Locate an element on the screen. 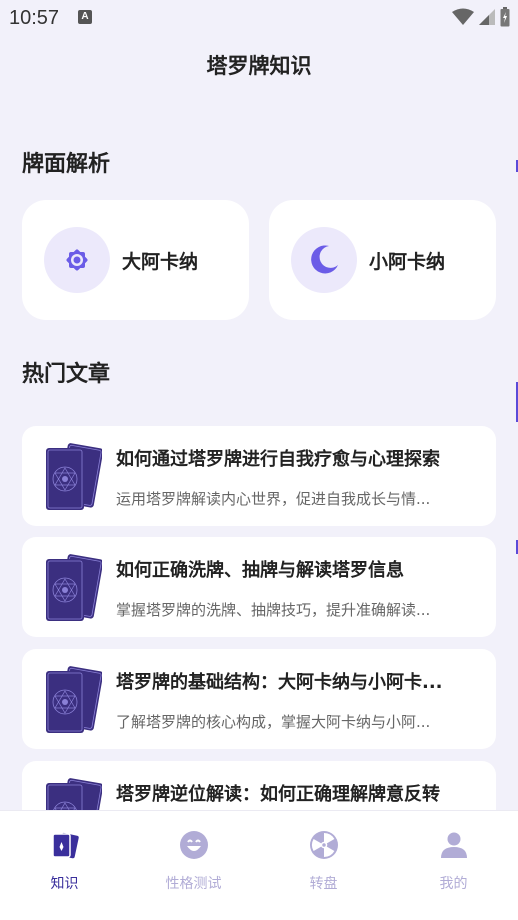 This screenshot has width=518, height=920. tab-label: 我的 is located at coordinates (453, 884).